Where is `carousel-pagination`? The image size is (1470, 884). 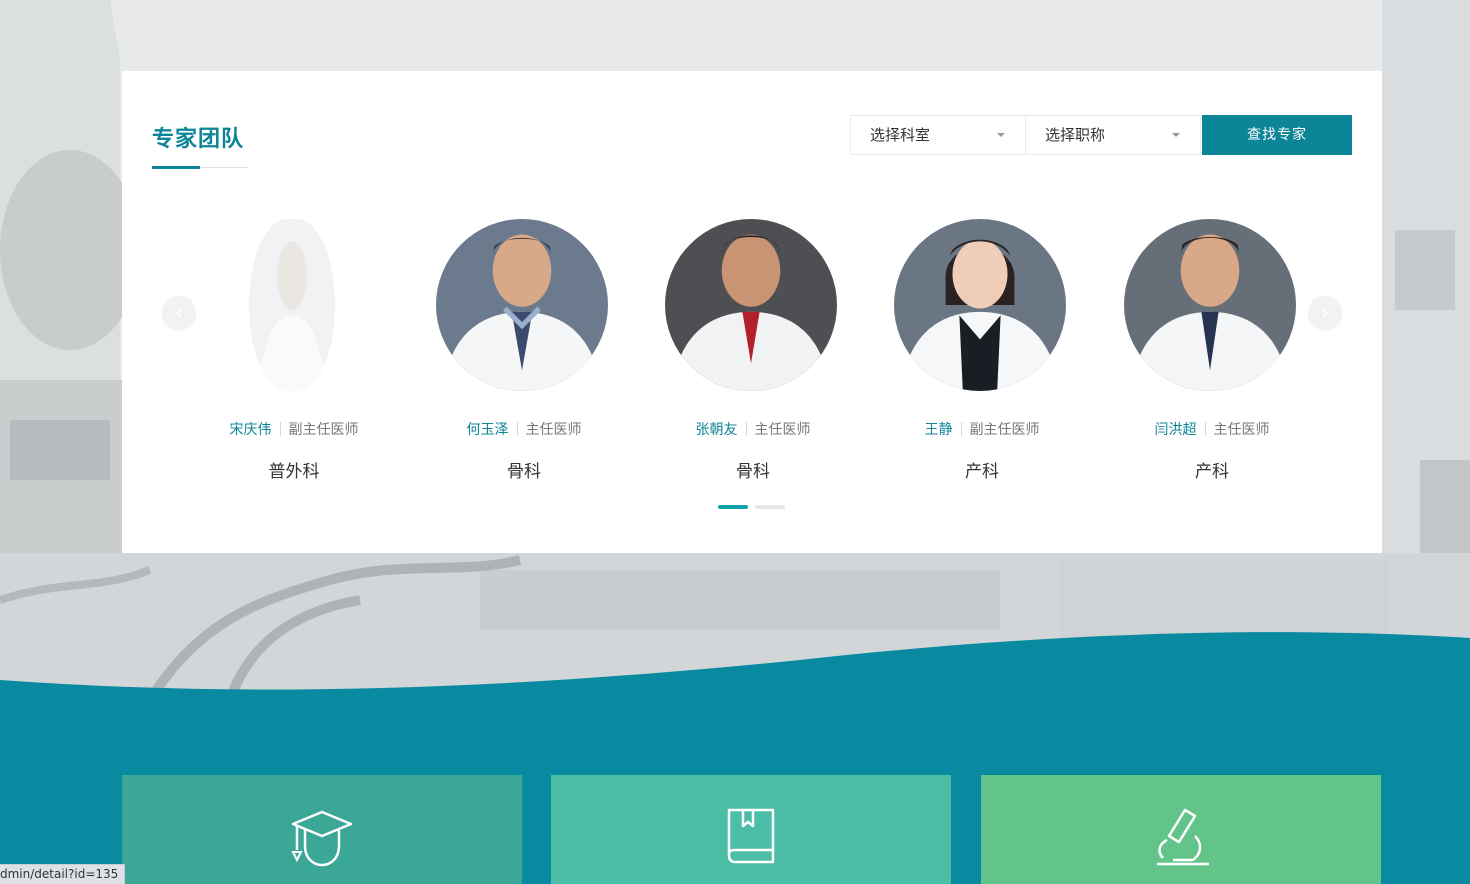
carousel-pagination is located at coordinates (753, 507).